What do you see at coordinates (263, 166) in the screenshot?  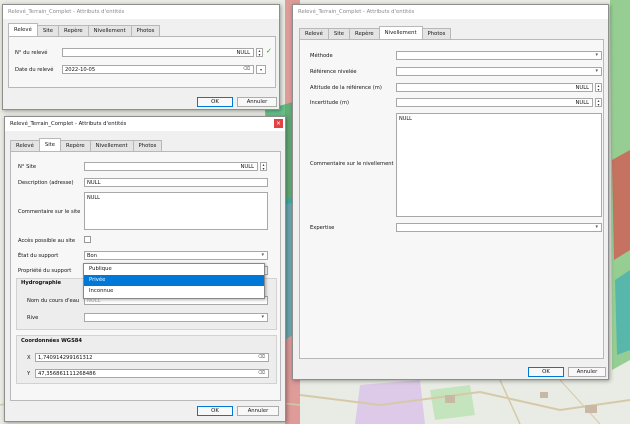 I see `num-site-spinner: ▴ ▾` at bounding box center [263, 166].